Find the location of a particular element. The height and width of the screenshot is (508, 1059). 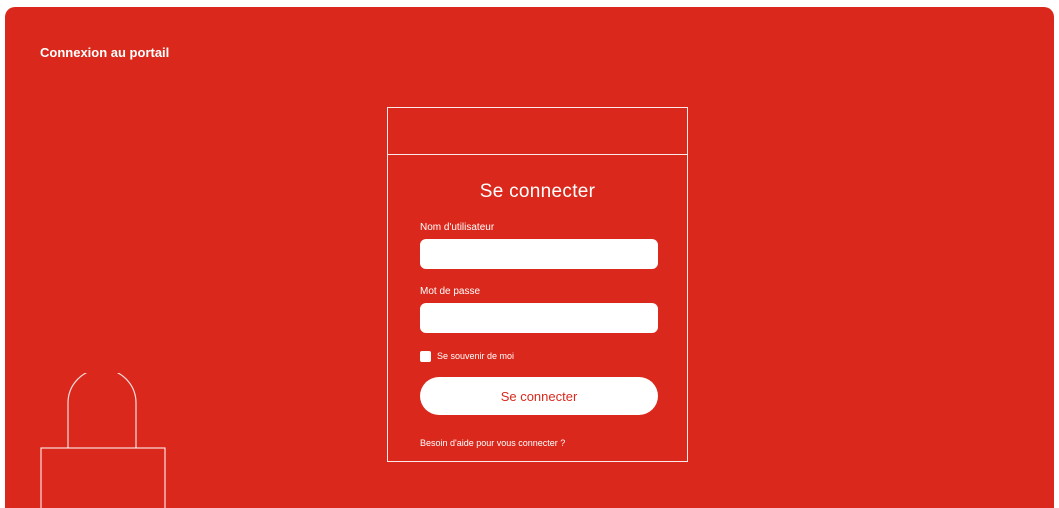

remember-me-label: Se souvenir de moi is located at coordinates (476, 356).